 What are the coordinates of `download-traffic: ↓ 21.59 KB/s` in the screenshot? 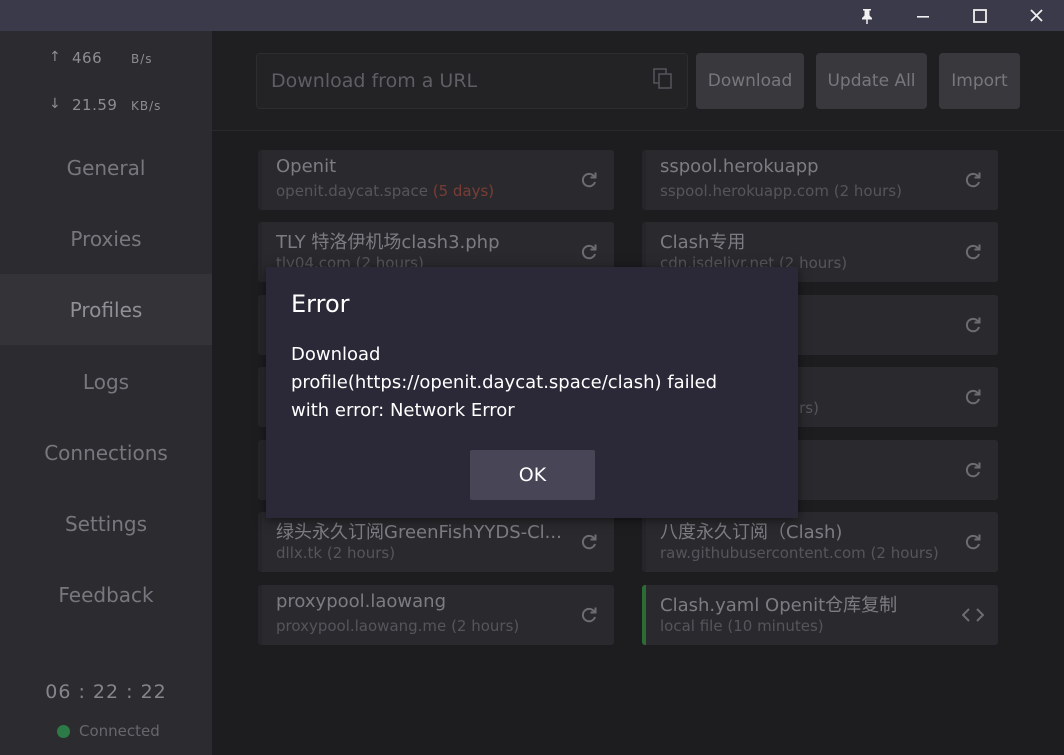 It's located at (106, 106).